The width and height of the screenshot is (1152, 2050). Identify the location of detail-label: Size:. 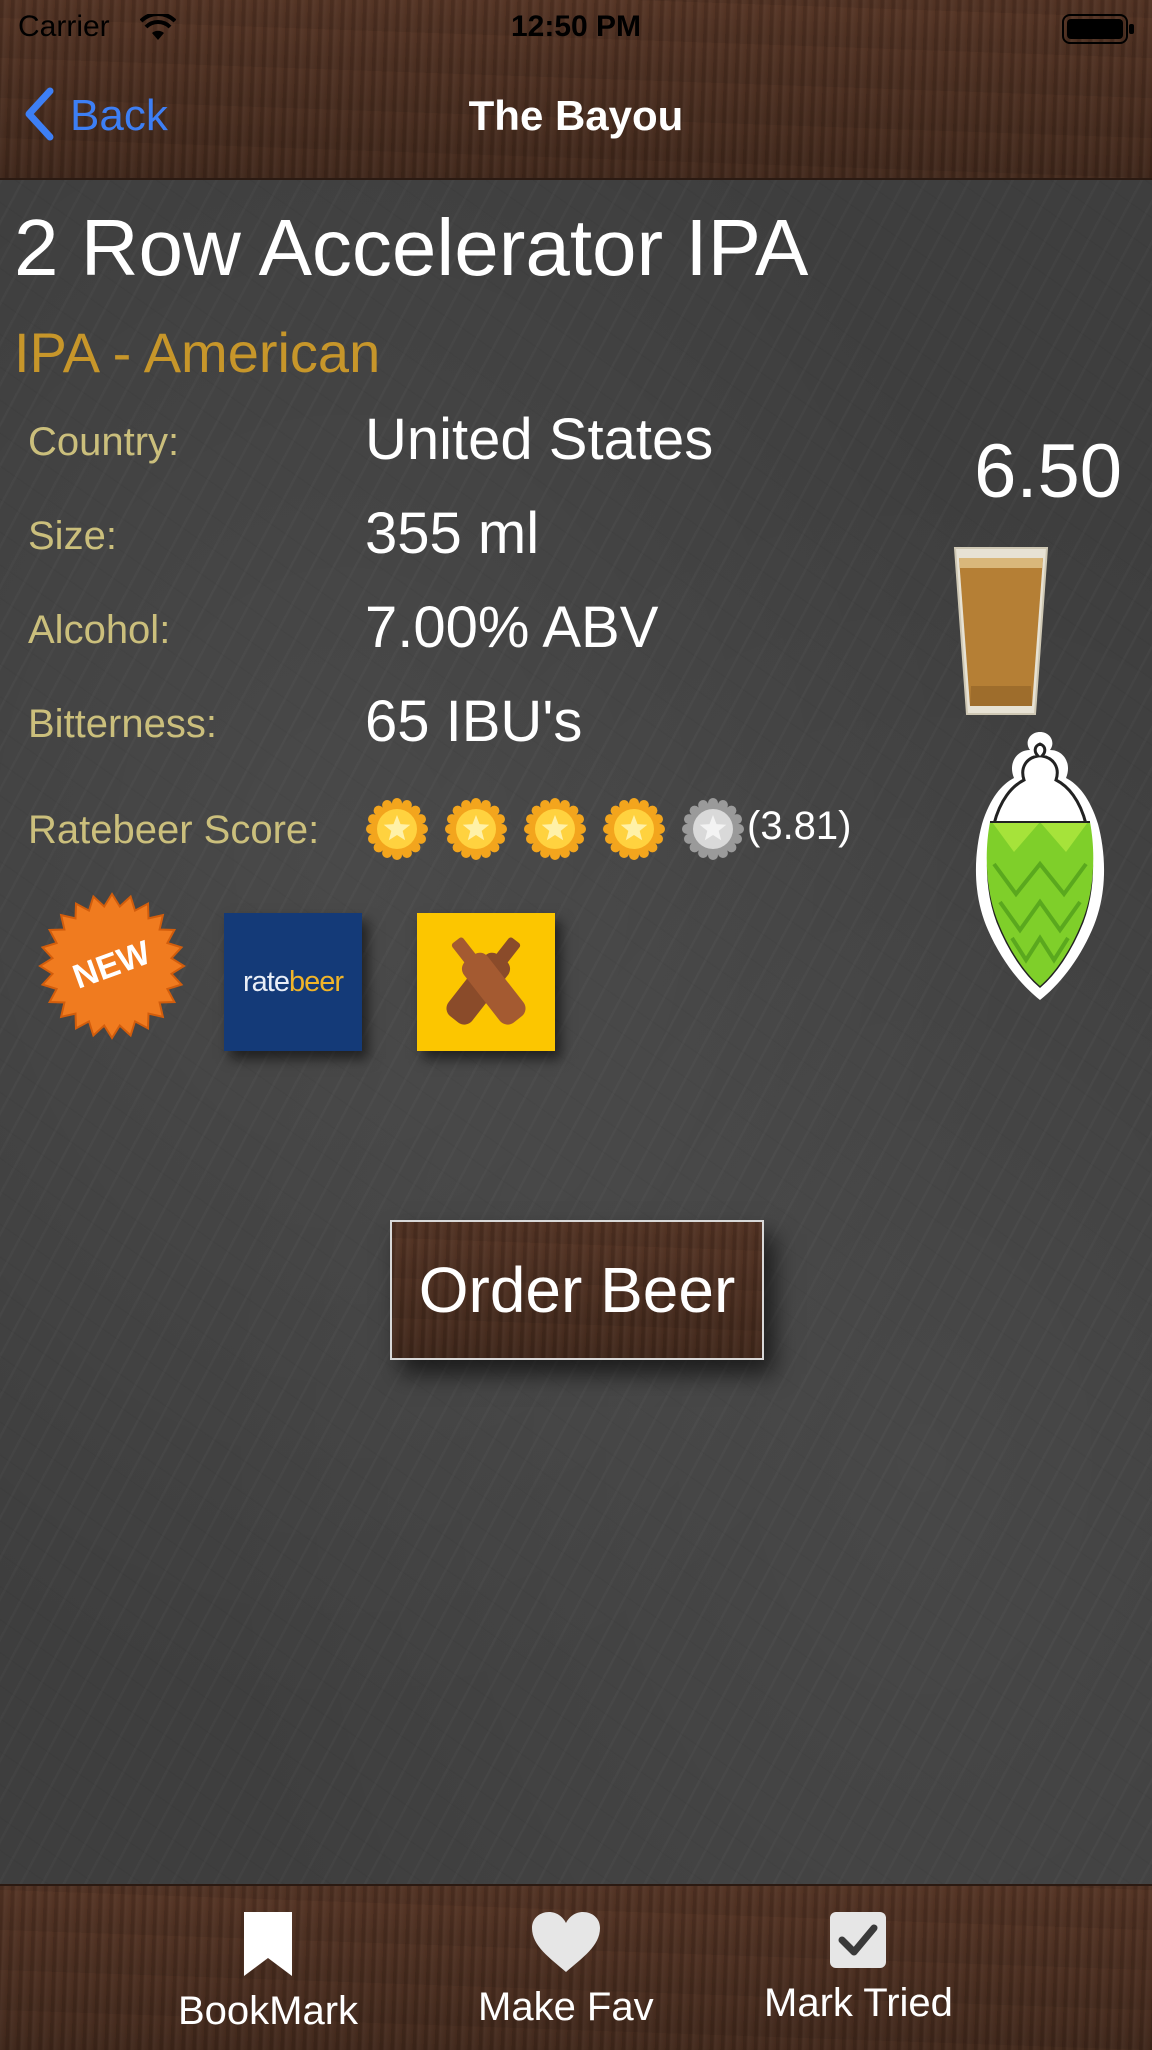
(72, 536).